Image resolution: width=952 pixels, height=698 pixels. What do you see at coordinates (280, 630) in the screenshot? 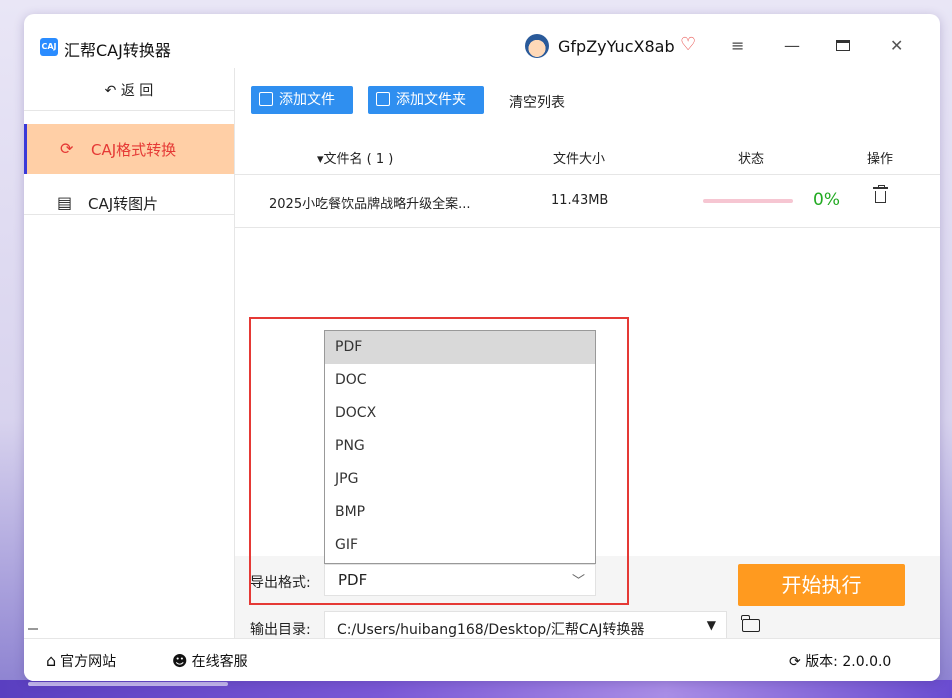
I see `output-dir-label: 输出目录:` at bounding box center [280, 630].